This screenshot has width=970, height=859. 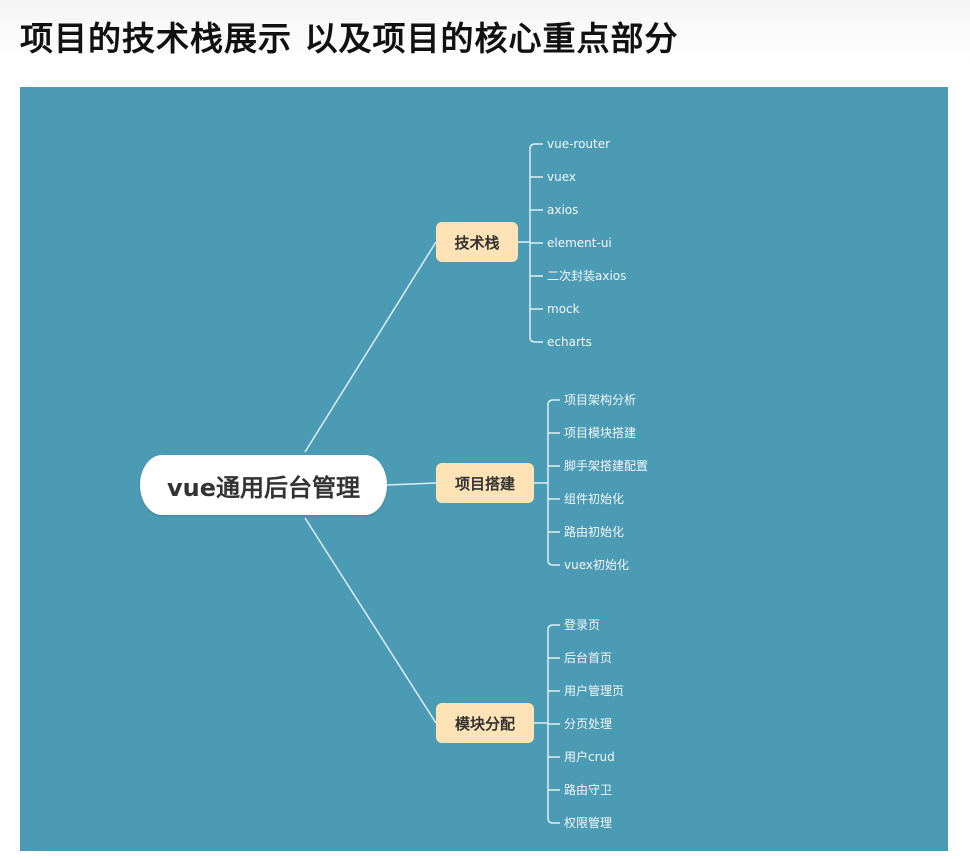 What do you see at coordinates (606, 466) in the screenshot?
I see `mindmap-leaf-item: 脚手架搭建配置` at bounding box center [606, 466].